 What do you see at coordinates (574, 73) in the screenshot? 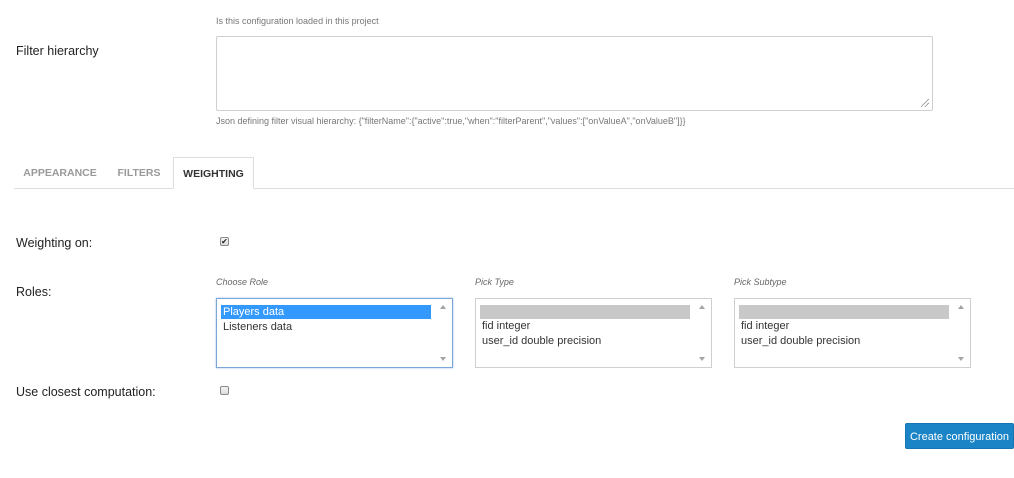
I see `filter-hierarchy-textarea` at bounding box center [574, 73].